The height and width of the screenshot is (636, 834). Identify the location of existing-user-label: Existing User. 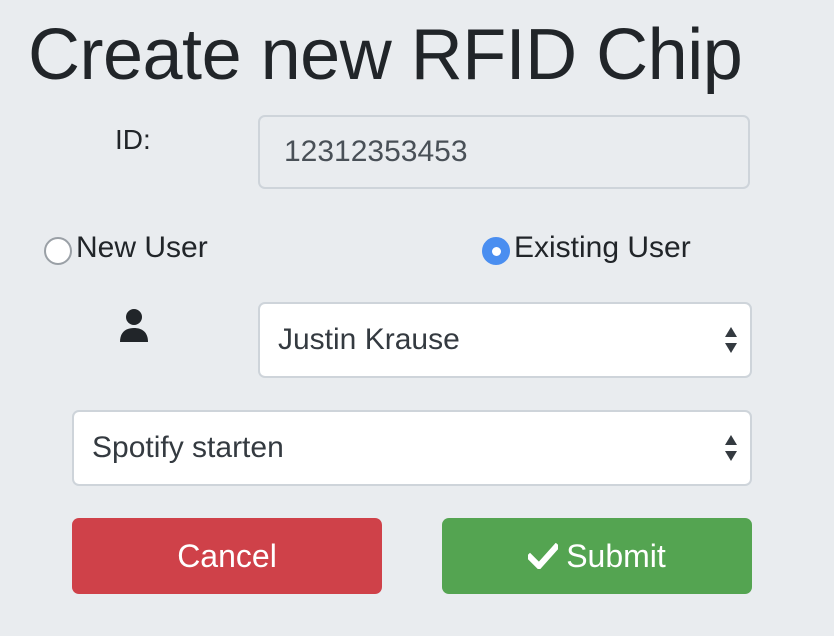
(602, 247).